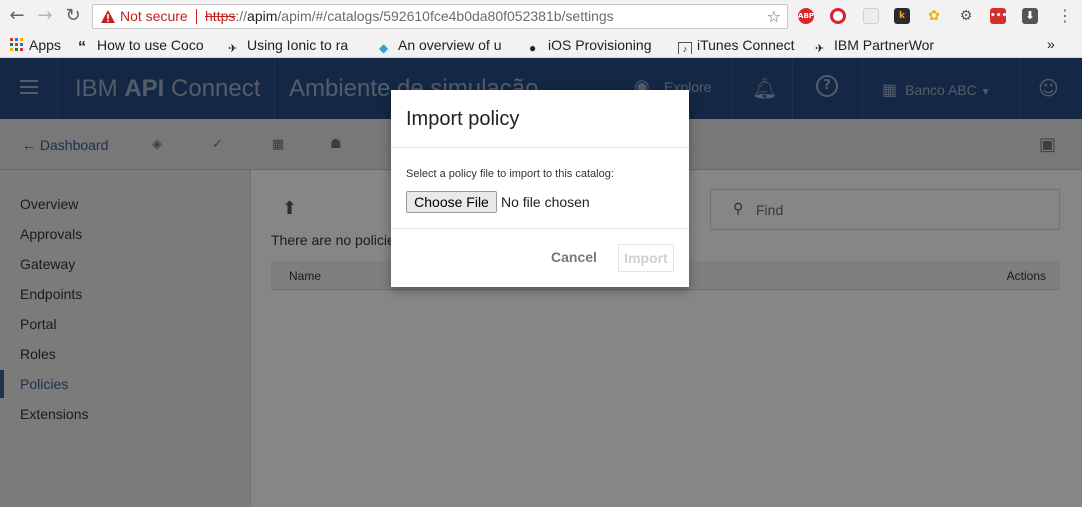 This screenshot has height=507, width=1082. I want to click on adblock-extension-icon: ABP, so click(806, 16).